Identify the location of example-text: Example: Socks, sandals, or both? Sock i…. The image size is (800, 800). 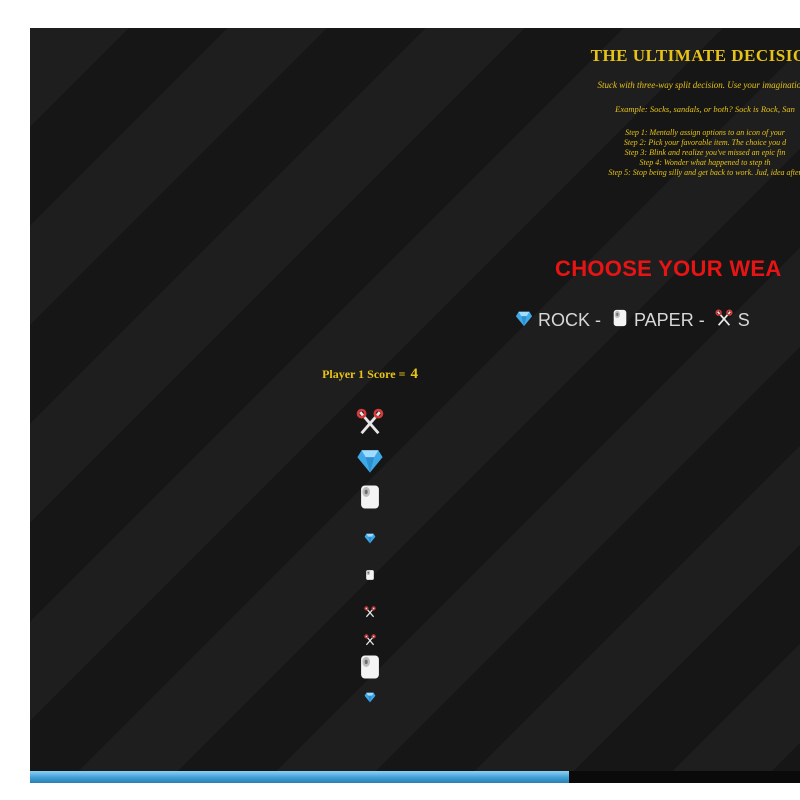
(705, 109).